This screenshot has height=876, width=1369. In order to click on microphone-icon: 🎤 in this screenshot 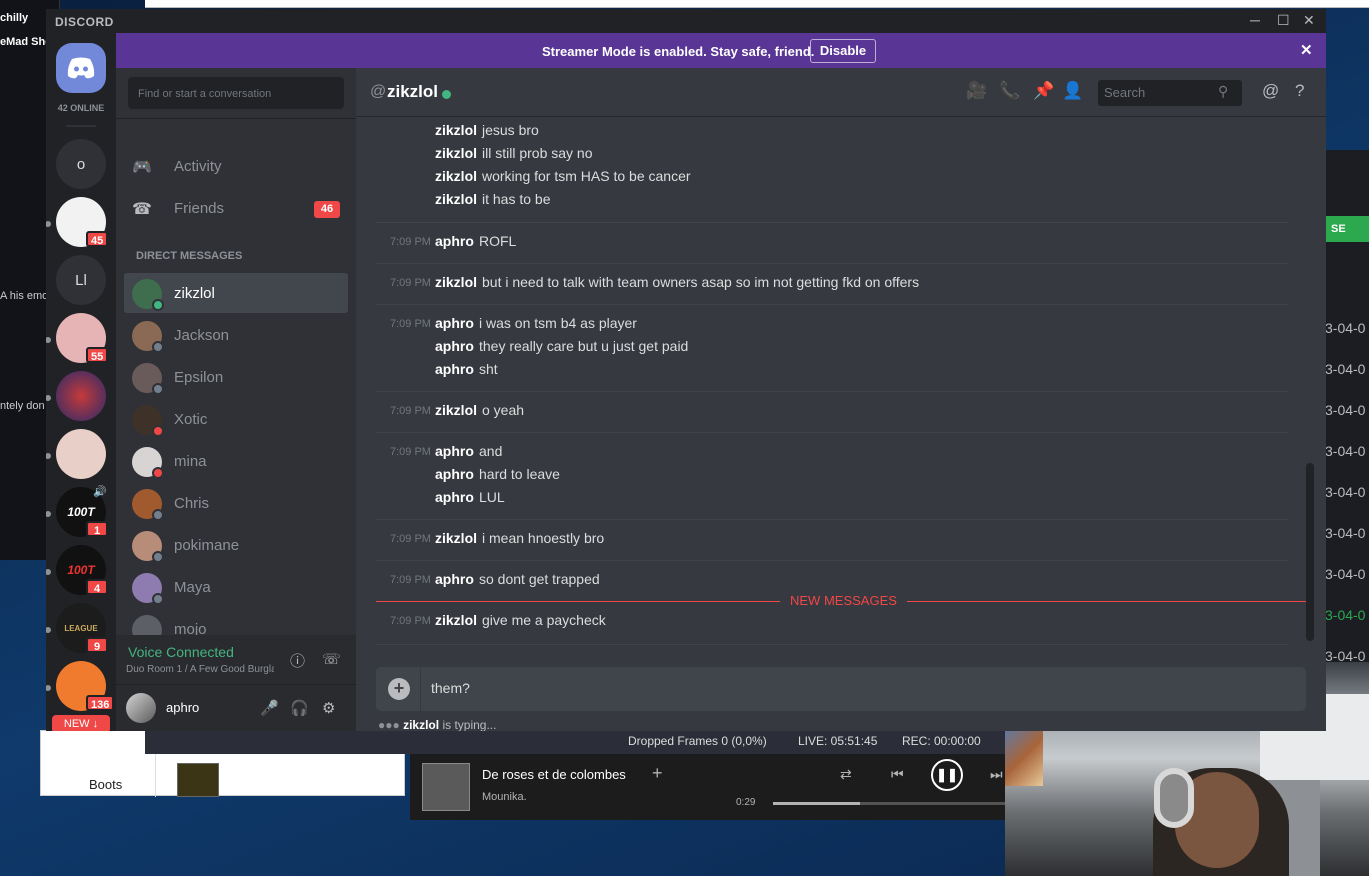, I will do `click(269, 708)`.